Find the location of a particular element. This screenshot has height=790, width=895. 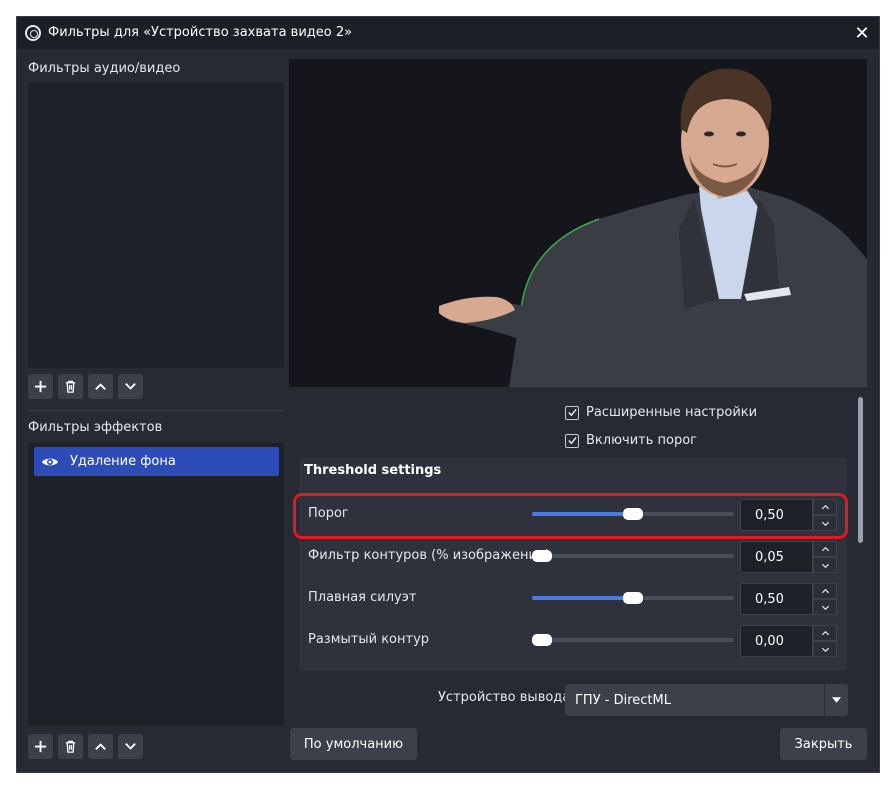

add-effect-filter-button is located at coordinates (40, 746).